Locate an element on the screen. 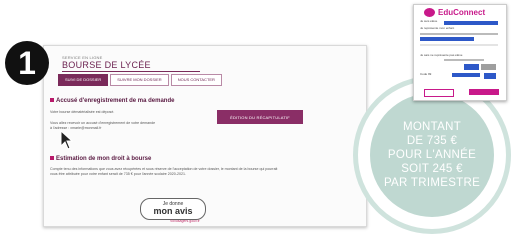 The height and width of the screenshot is (249, 522). educonnect-logo: EduConnect is located at coordinates (454, 12).